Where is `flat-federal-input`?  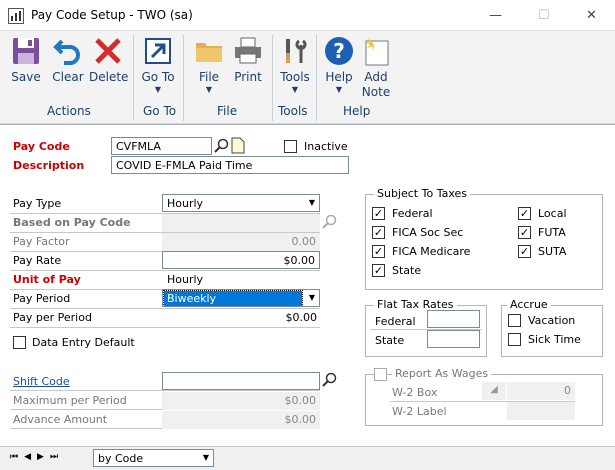 flat-federal-input is located at coordinates (453, 319).